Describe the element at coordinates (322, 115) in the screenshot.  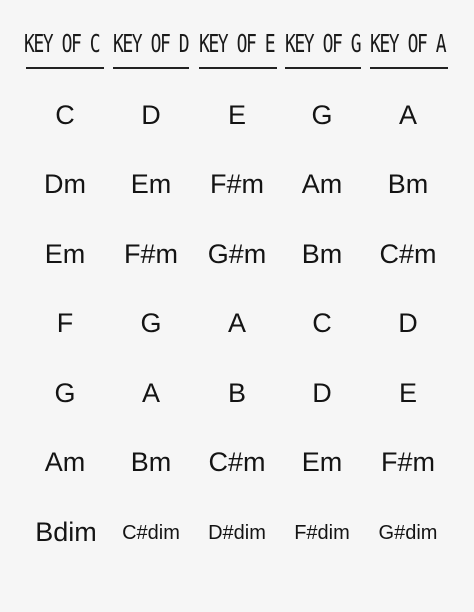
I see `chord-r1-c4: G` at that location.